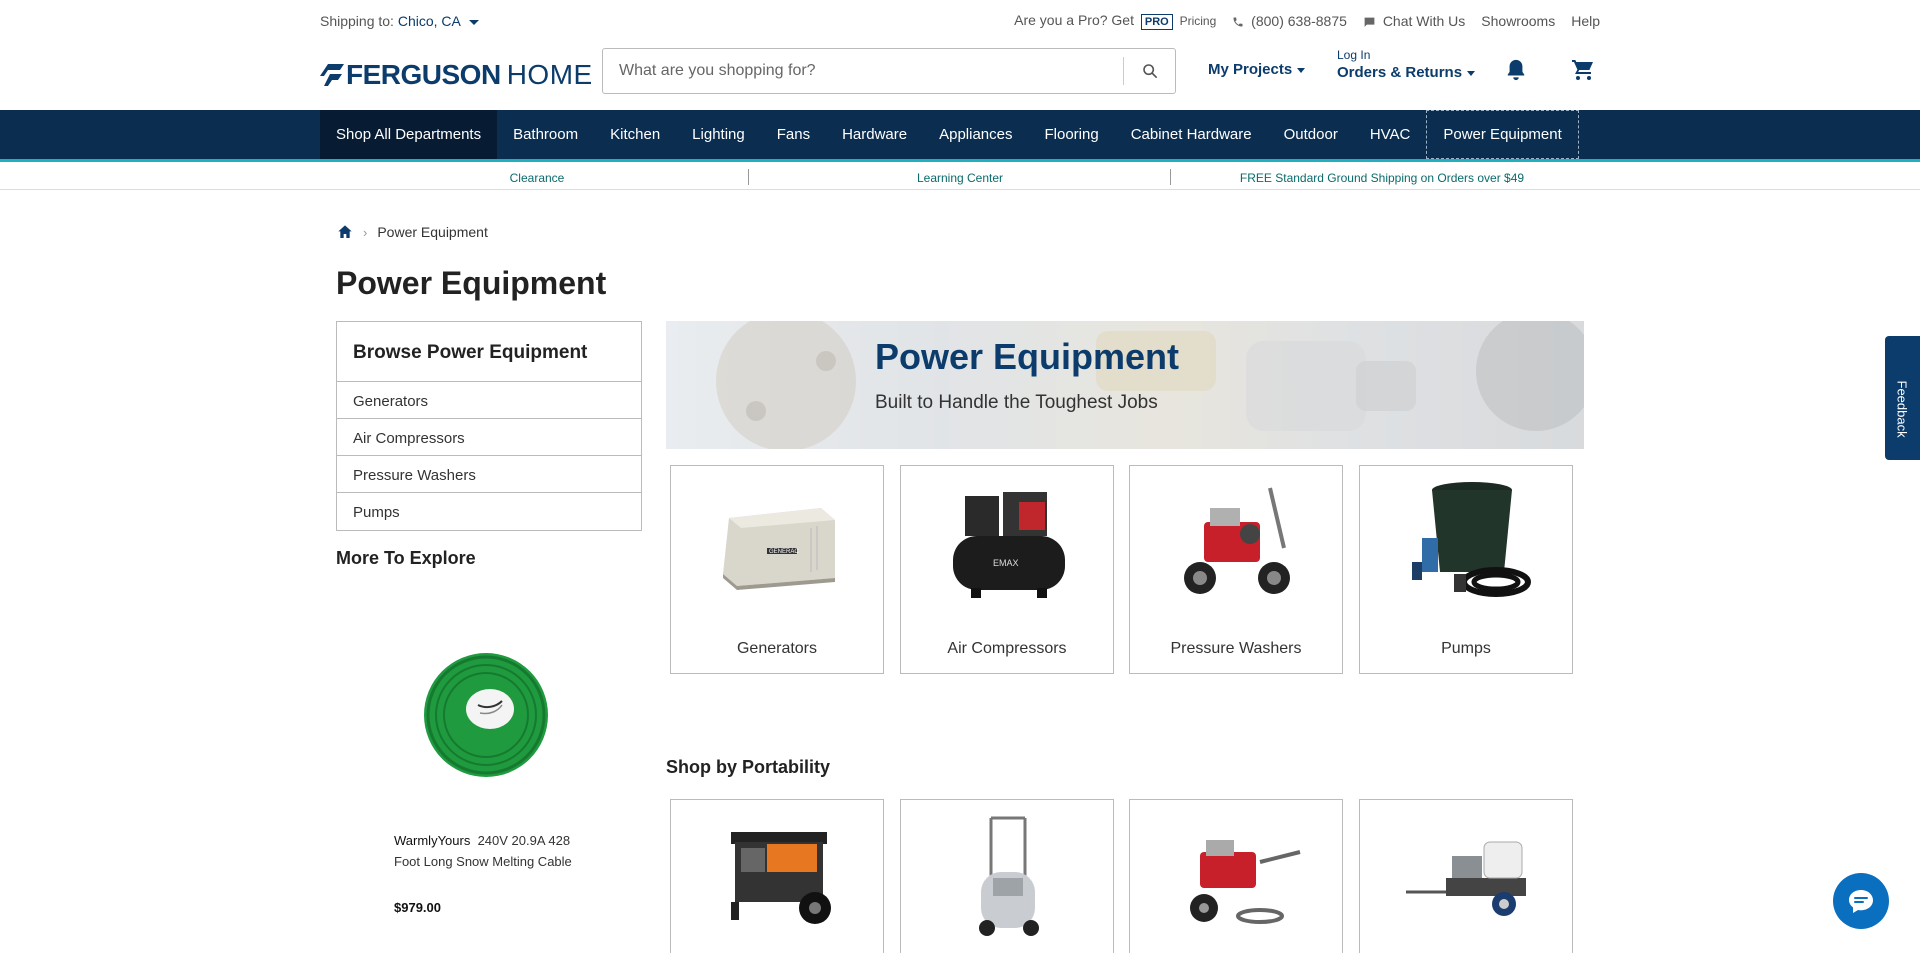  Describe the element at coordinates (863, 71) in the screenshot. I see `search-input` at that location.